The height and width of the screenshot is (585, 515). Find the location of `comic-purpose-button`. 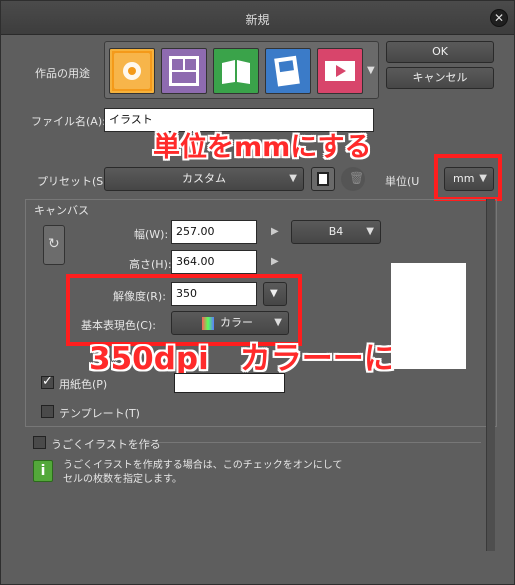

comic-purpose-button is located at coordinates (184, 71).